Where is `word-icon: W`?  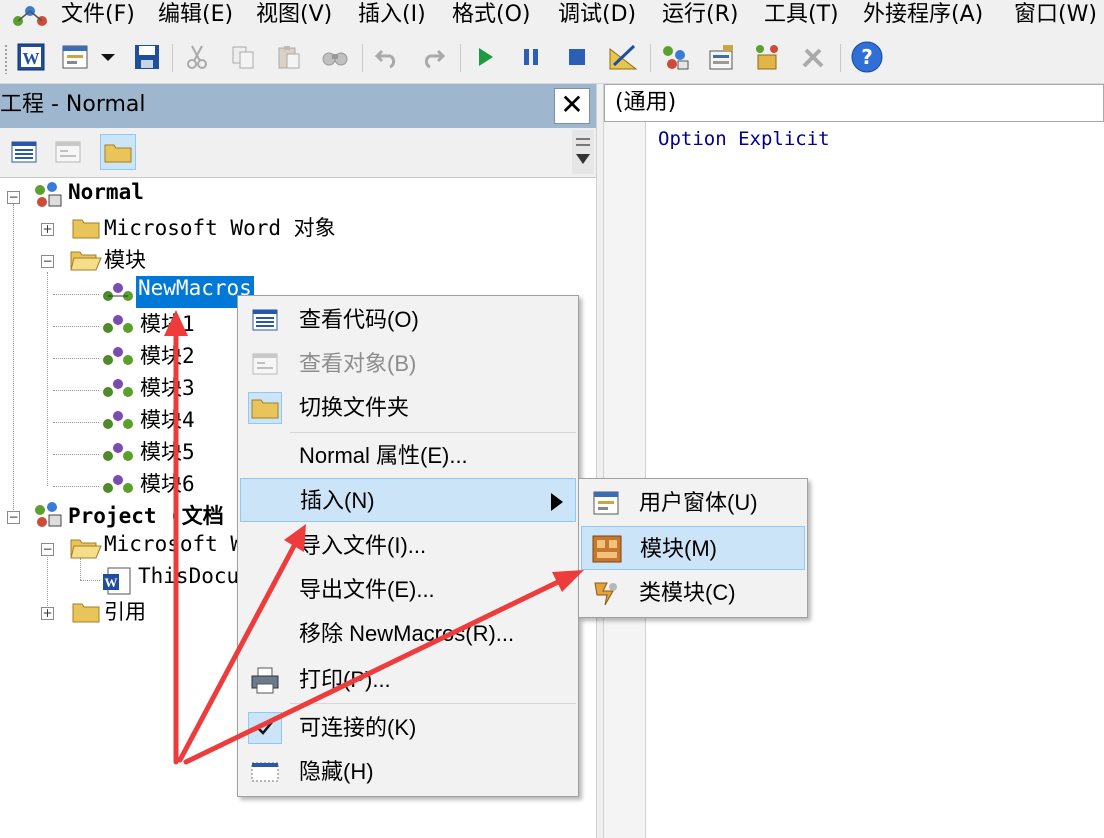 word-icon: W is located at coordinates (31, 57).